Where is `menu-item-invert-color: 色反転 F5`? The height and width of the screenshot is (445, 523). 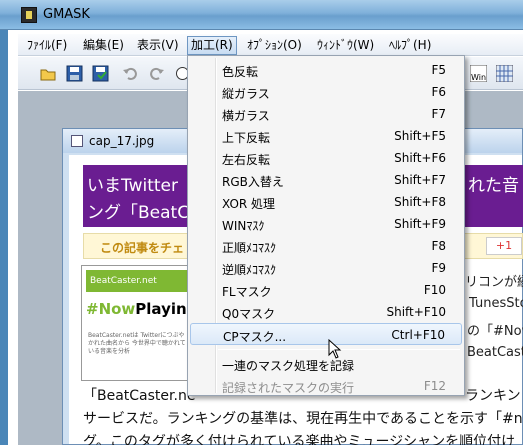
menu-item-invert-color: 色反転 F5 is located at coordinates (326, 70).